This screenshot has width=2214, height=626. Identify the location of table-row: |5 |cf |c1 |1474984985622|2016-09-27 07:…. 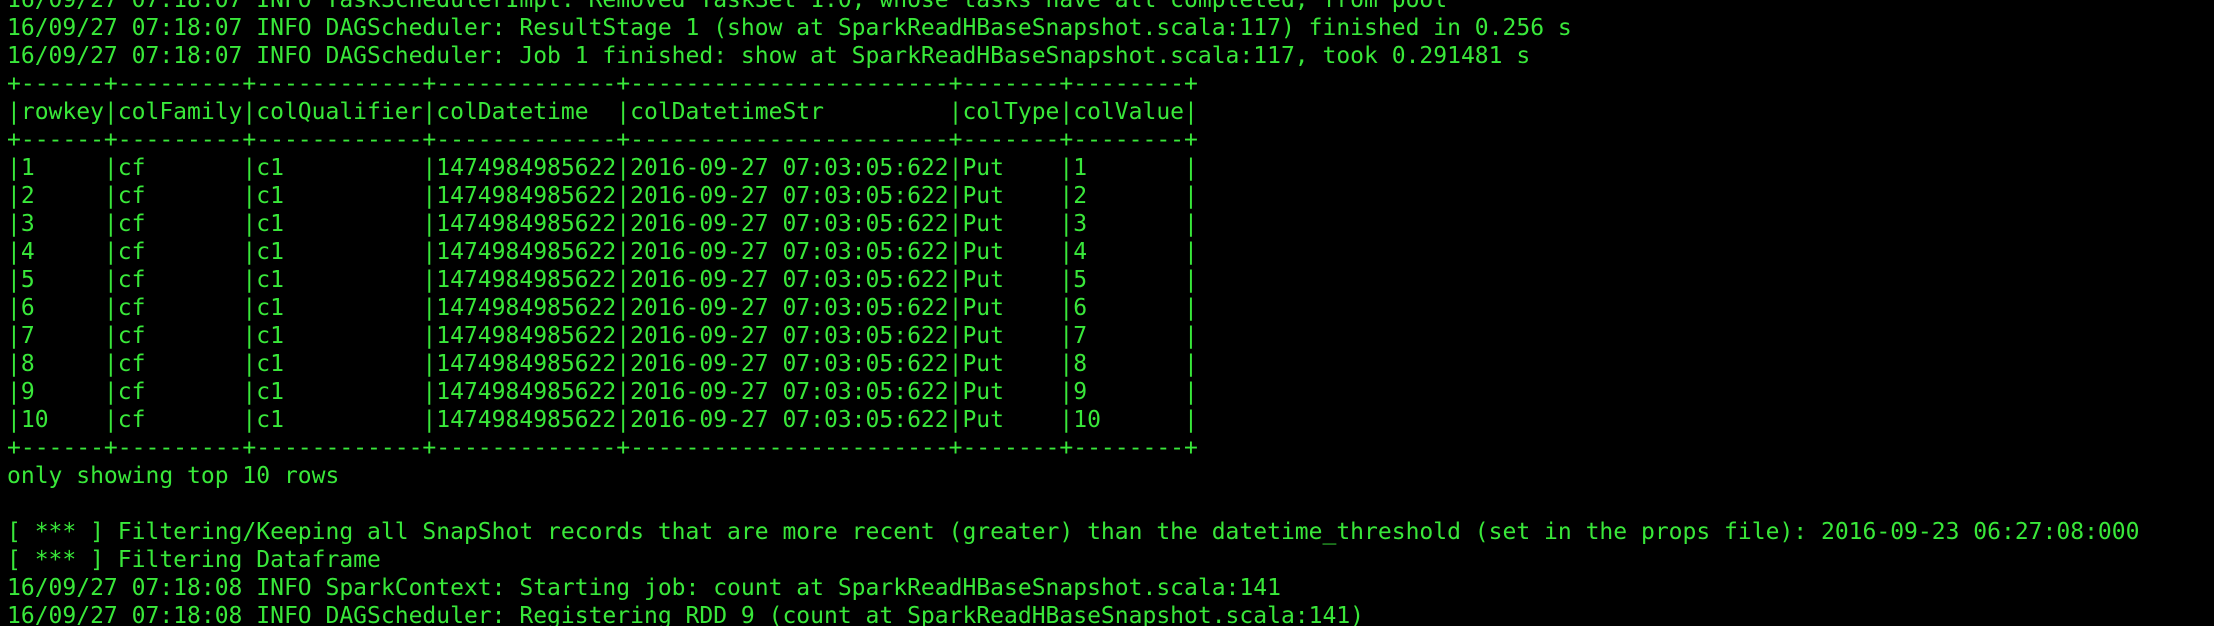
(602, 280).